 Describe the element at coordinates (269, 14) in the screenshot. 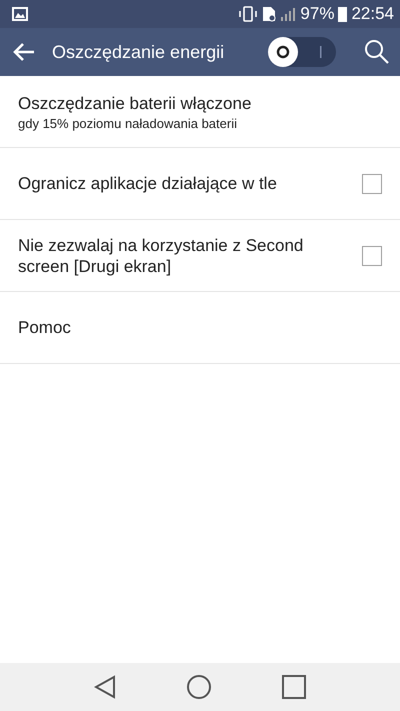

I see `sim-card-icon` at that location.